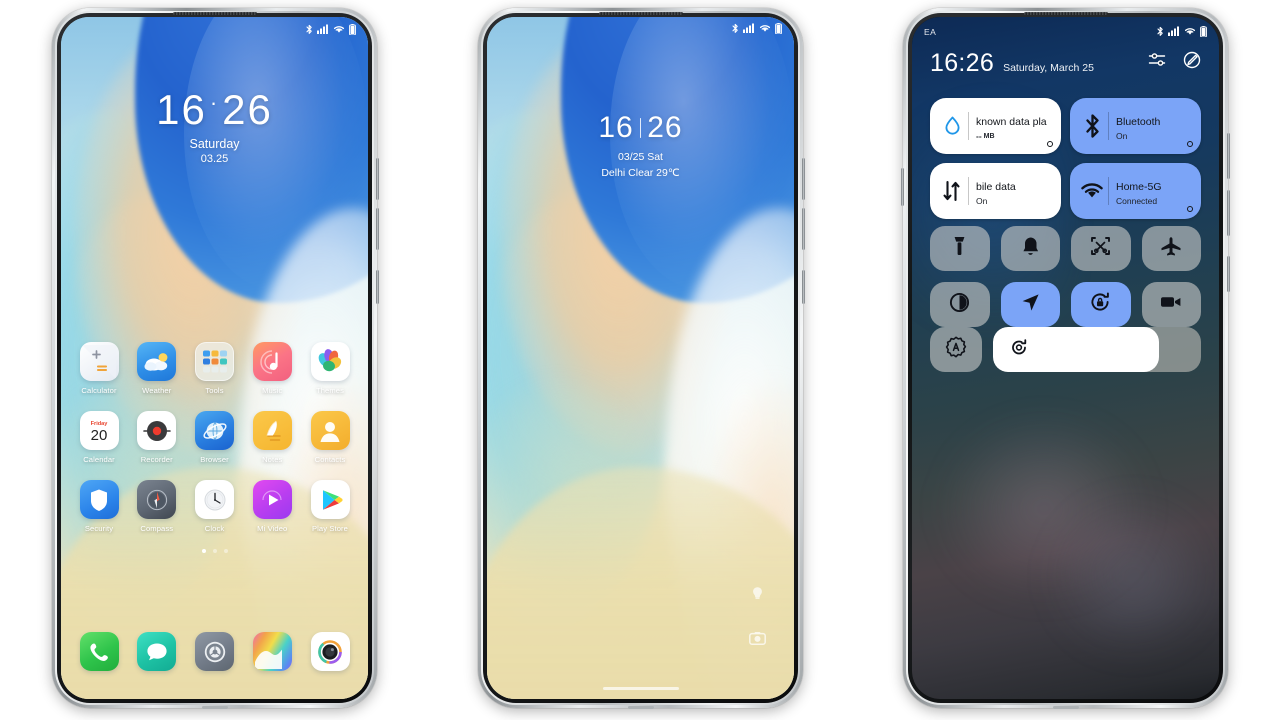 The image size is (1280, 720). I want to click on phone2-volume-up-button, so click(803, 179).